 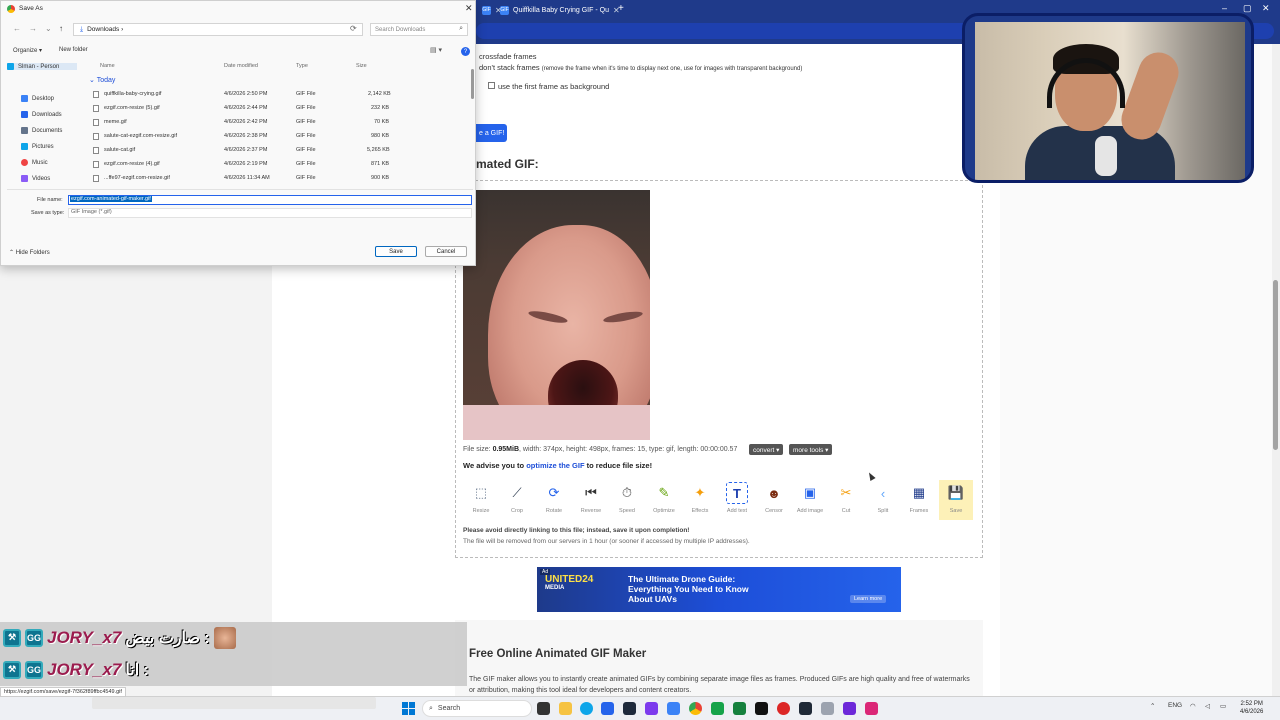 I want to click on group-header-today: ⌄ Today, so click(x=102, y=80).